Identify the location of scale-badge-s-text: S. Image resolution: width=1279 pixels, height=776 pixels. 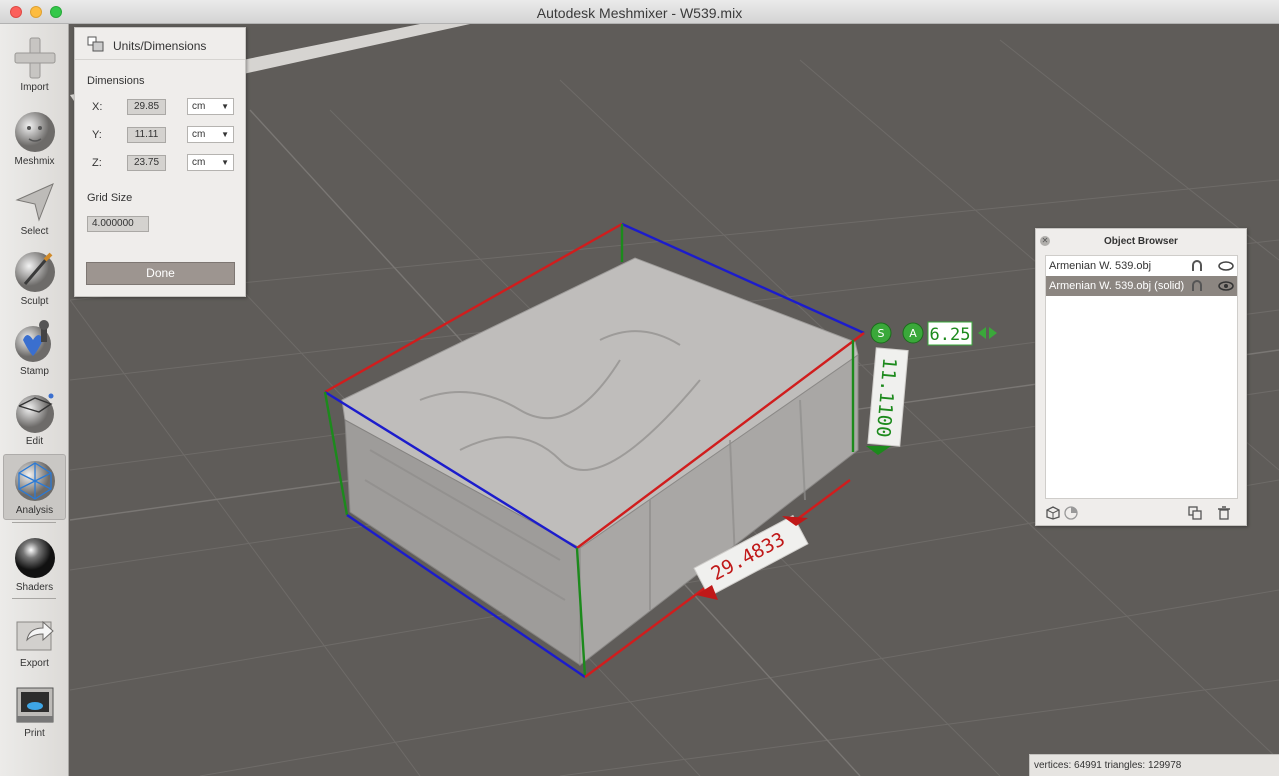
(881, 333).